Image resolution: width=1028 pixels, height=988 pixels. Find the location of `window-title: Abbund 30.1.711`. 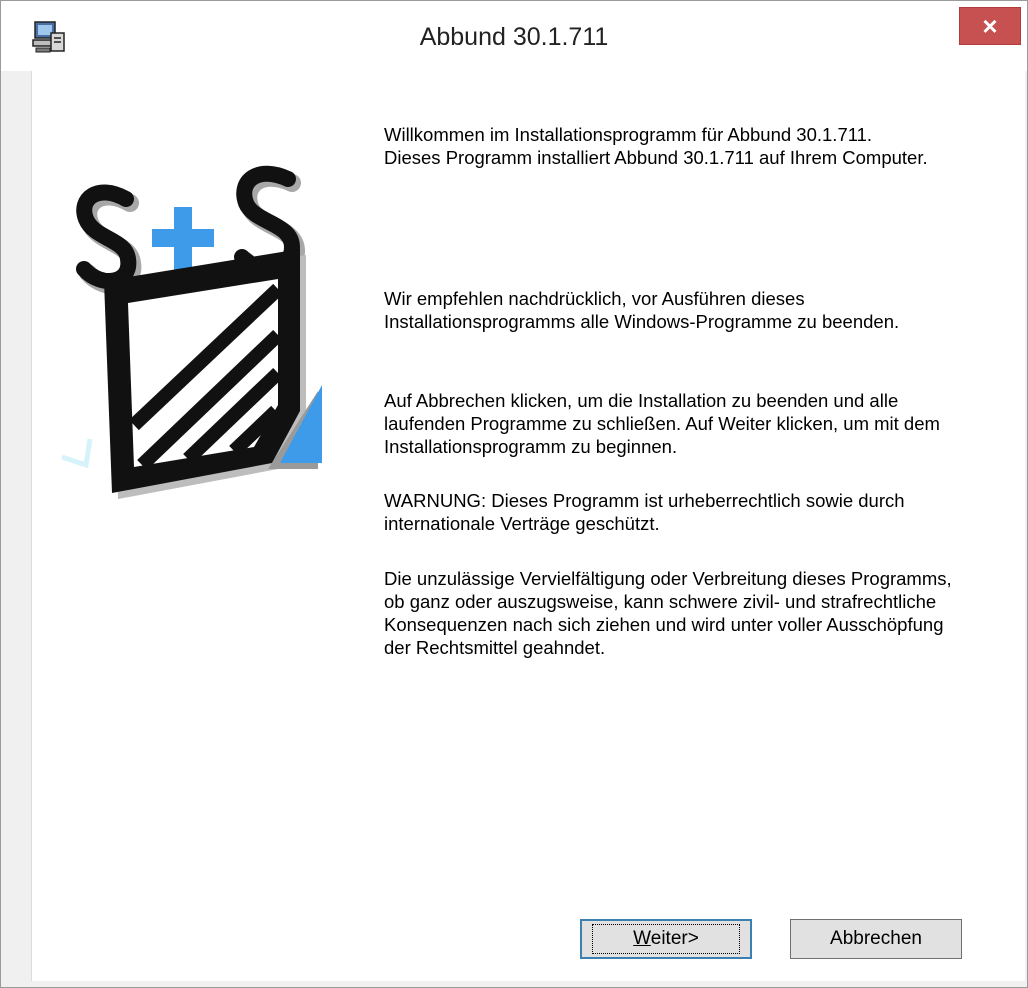

window-title: Abbund 30.1.711 is located at coordinates (514, 37).